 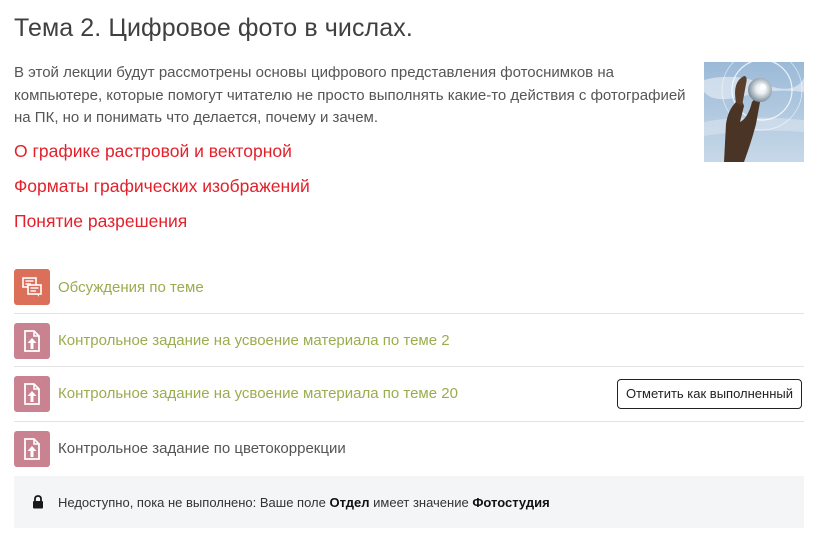 I want to click on restriction-field: Отдел, so click(x=349, y=502).